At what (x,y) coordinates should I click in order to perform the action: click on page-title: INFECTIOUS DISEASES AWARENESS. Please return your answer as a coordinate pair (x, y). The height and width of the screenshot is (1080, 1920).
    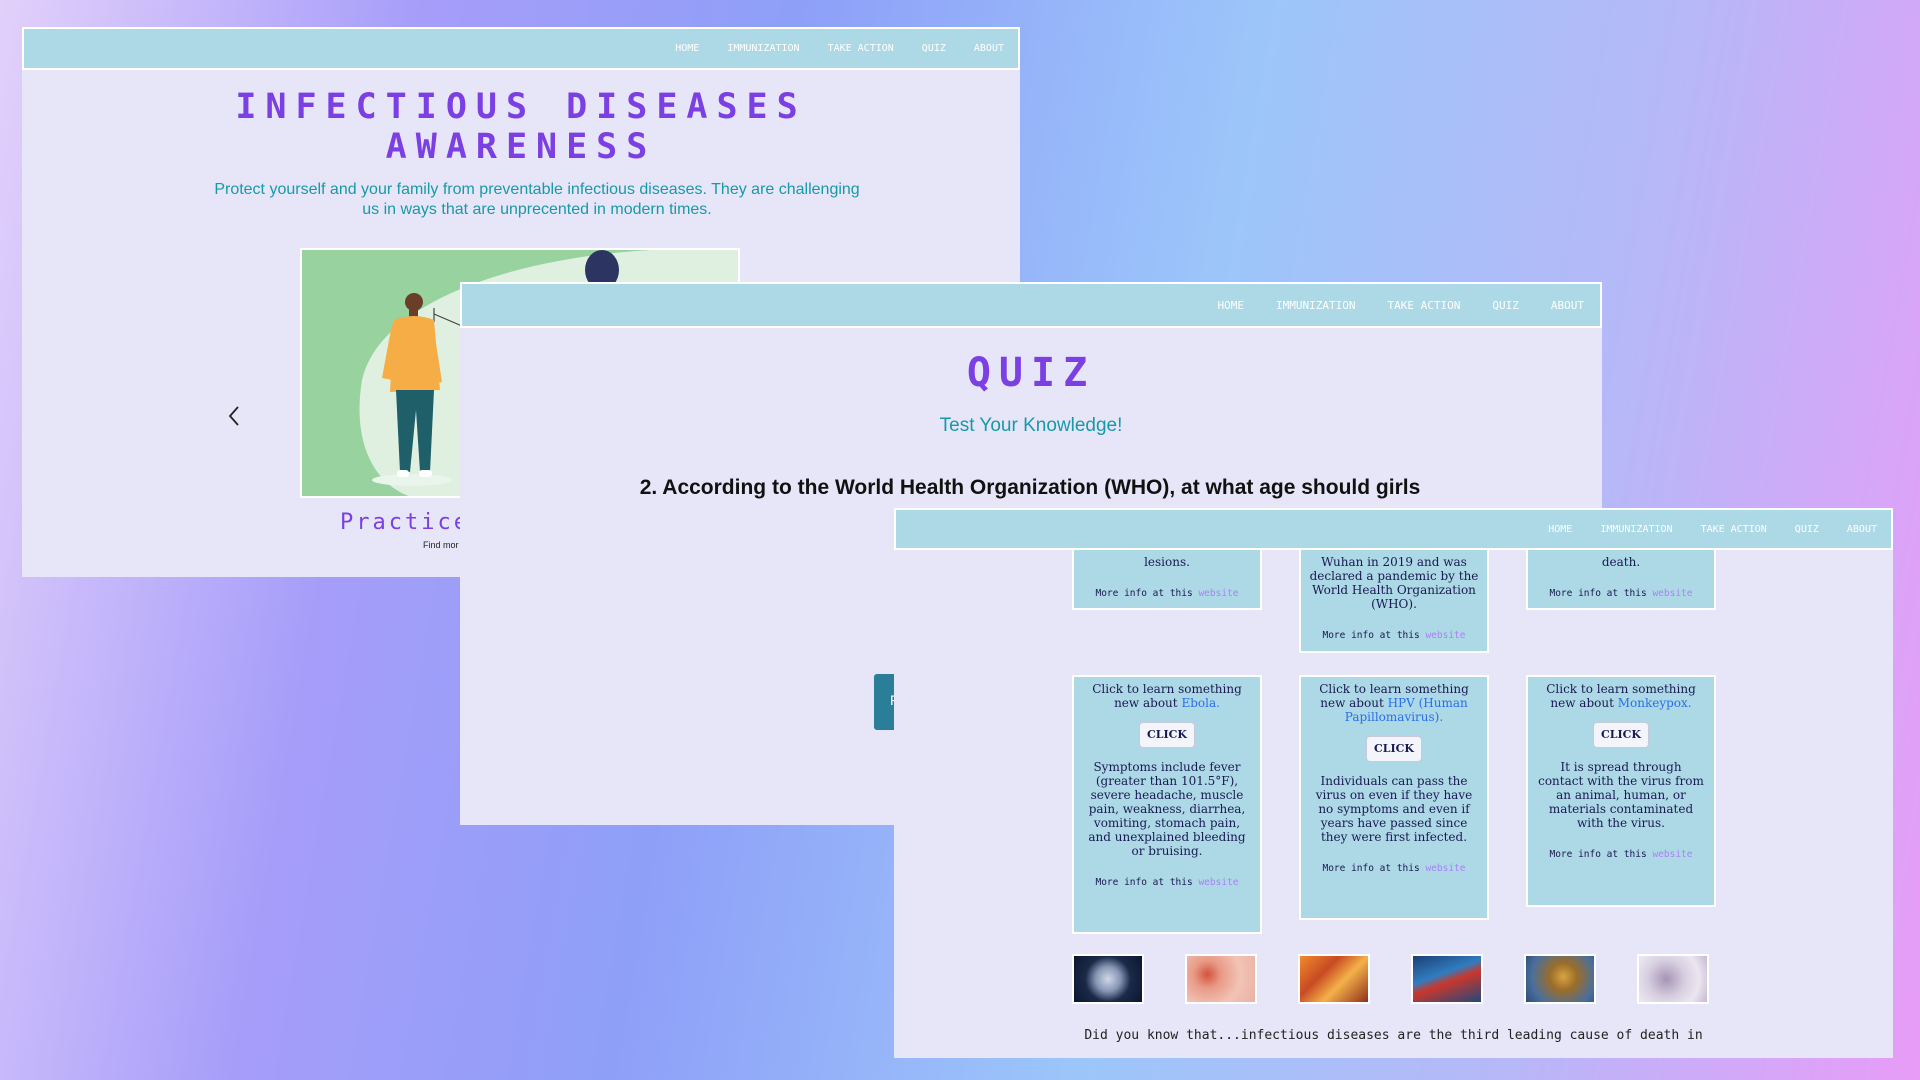
    Looking at the image, I should click on (521, 127).